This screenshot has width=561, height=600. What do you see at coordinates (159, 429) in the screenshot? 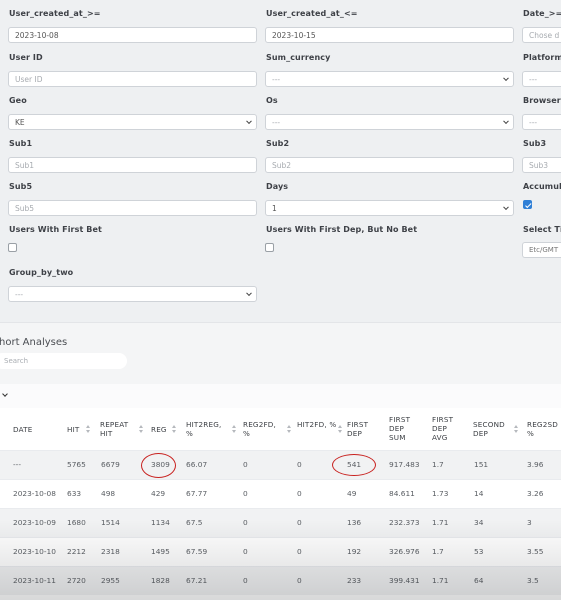
I see `col-header-reg: REG` at bounding box center [159, 429].